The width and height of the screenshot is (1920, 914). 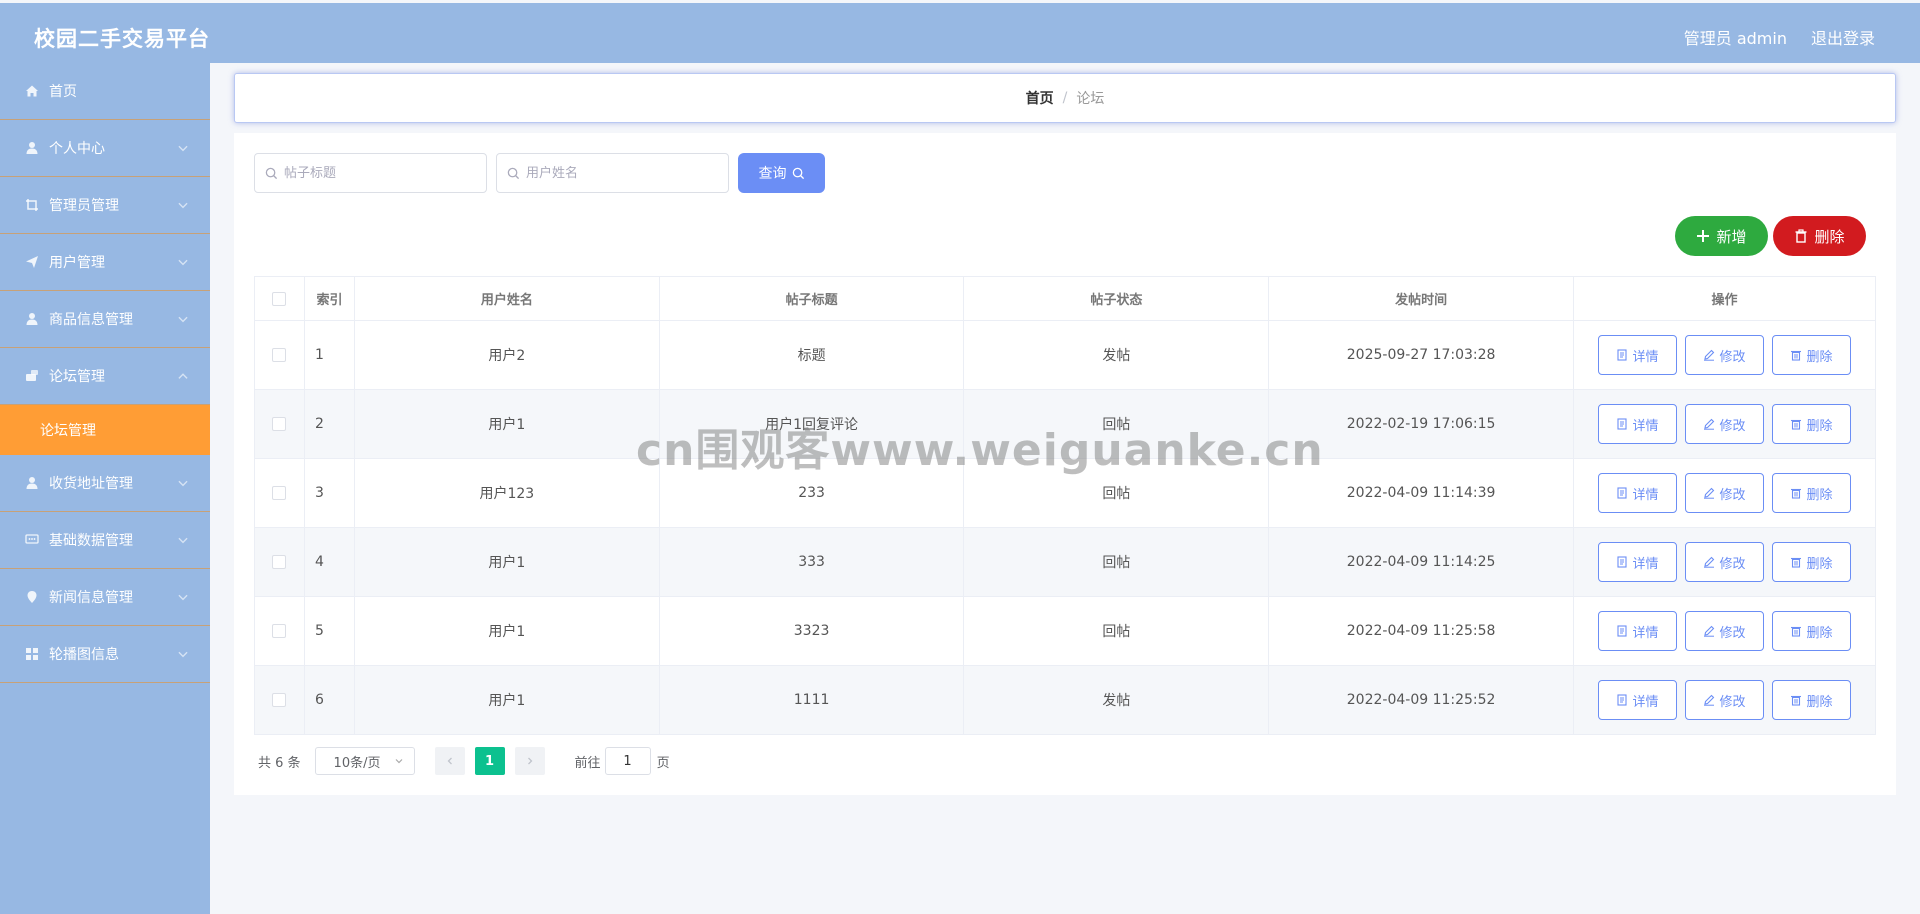 I want to click on search-icon, so click(x=513, y=173).